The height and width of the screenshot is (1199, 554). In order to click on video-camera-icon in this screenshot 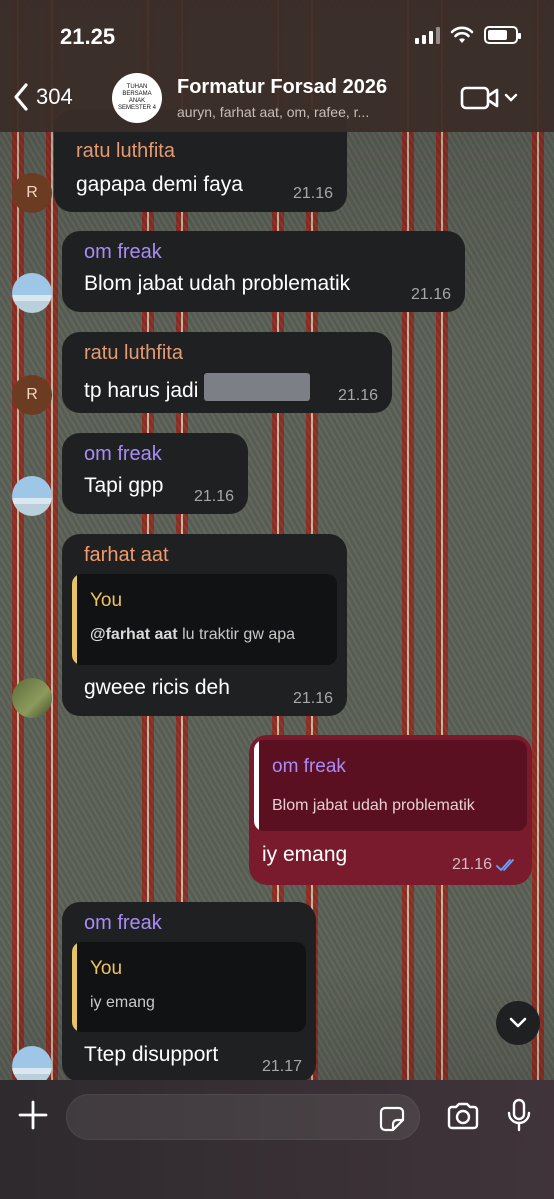, I will do `click(479, 98)`.